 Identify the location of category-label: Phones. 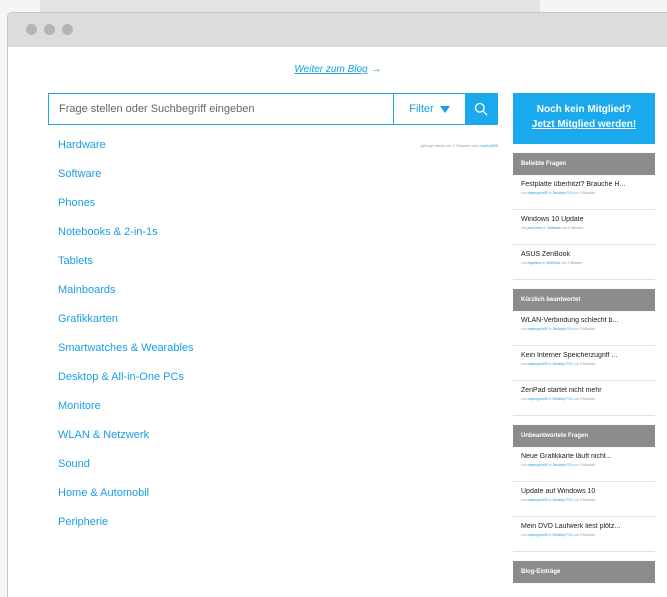
(77, 203).